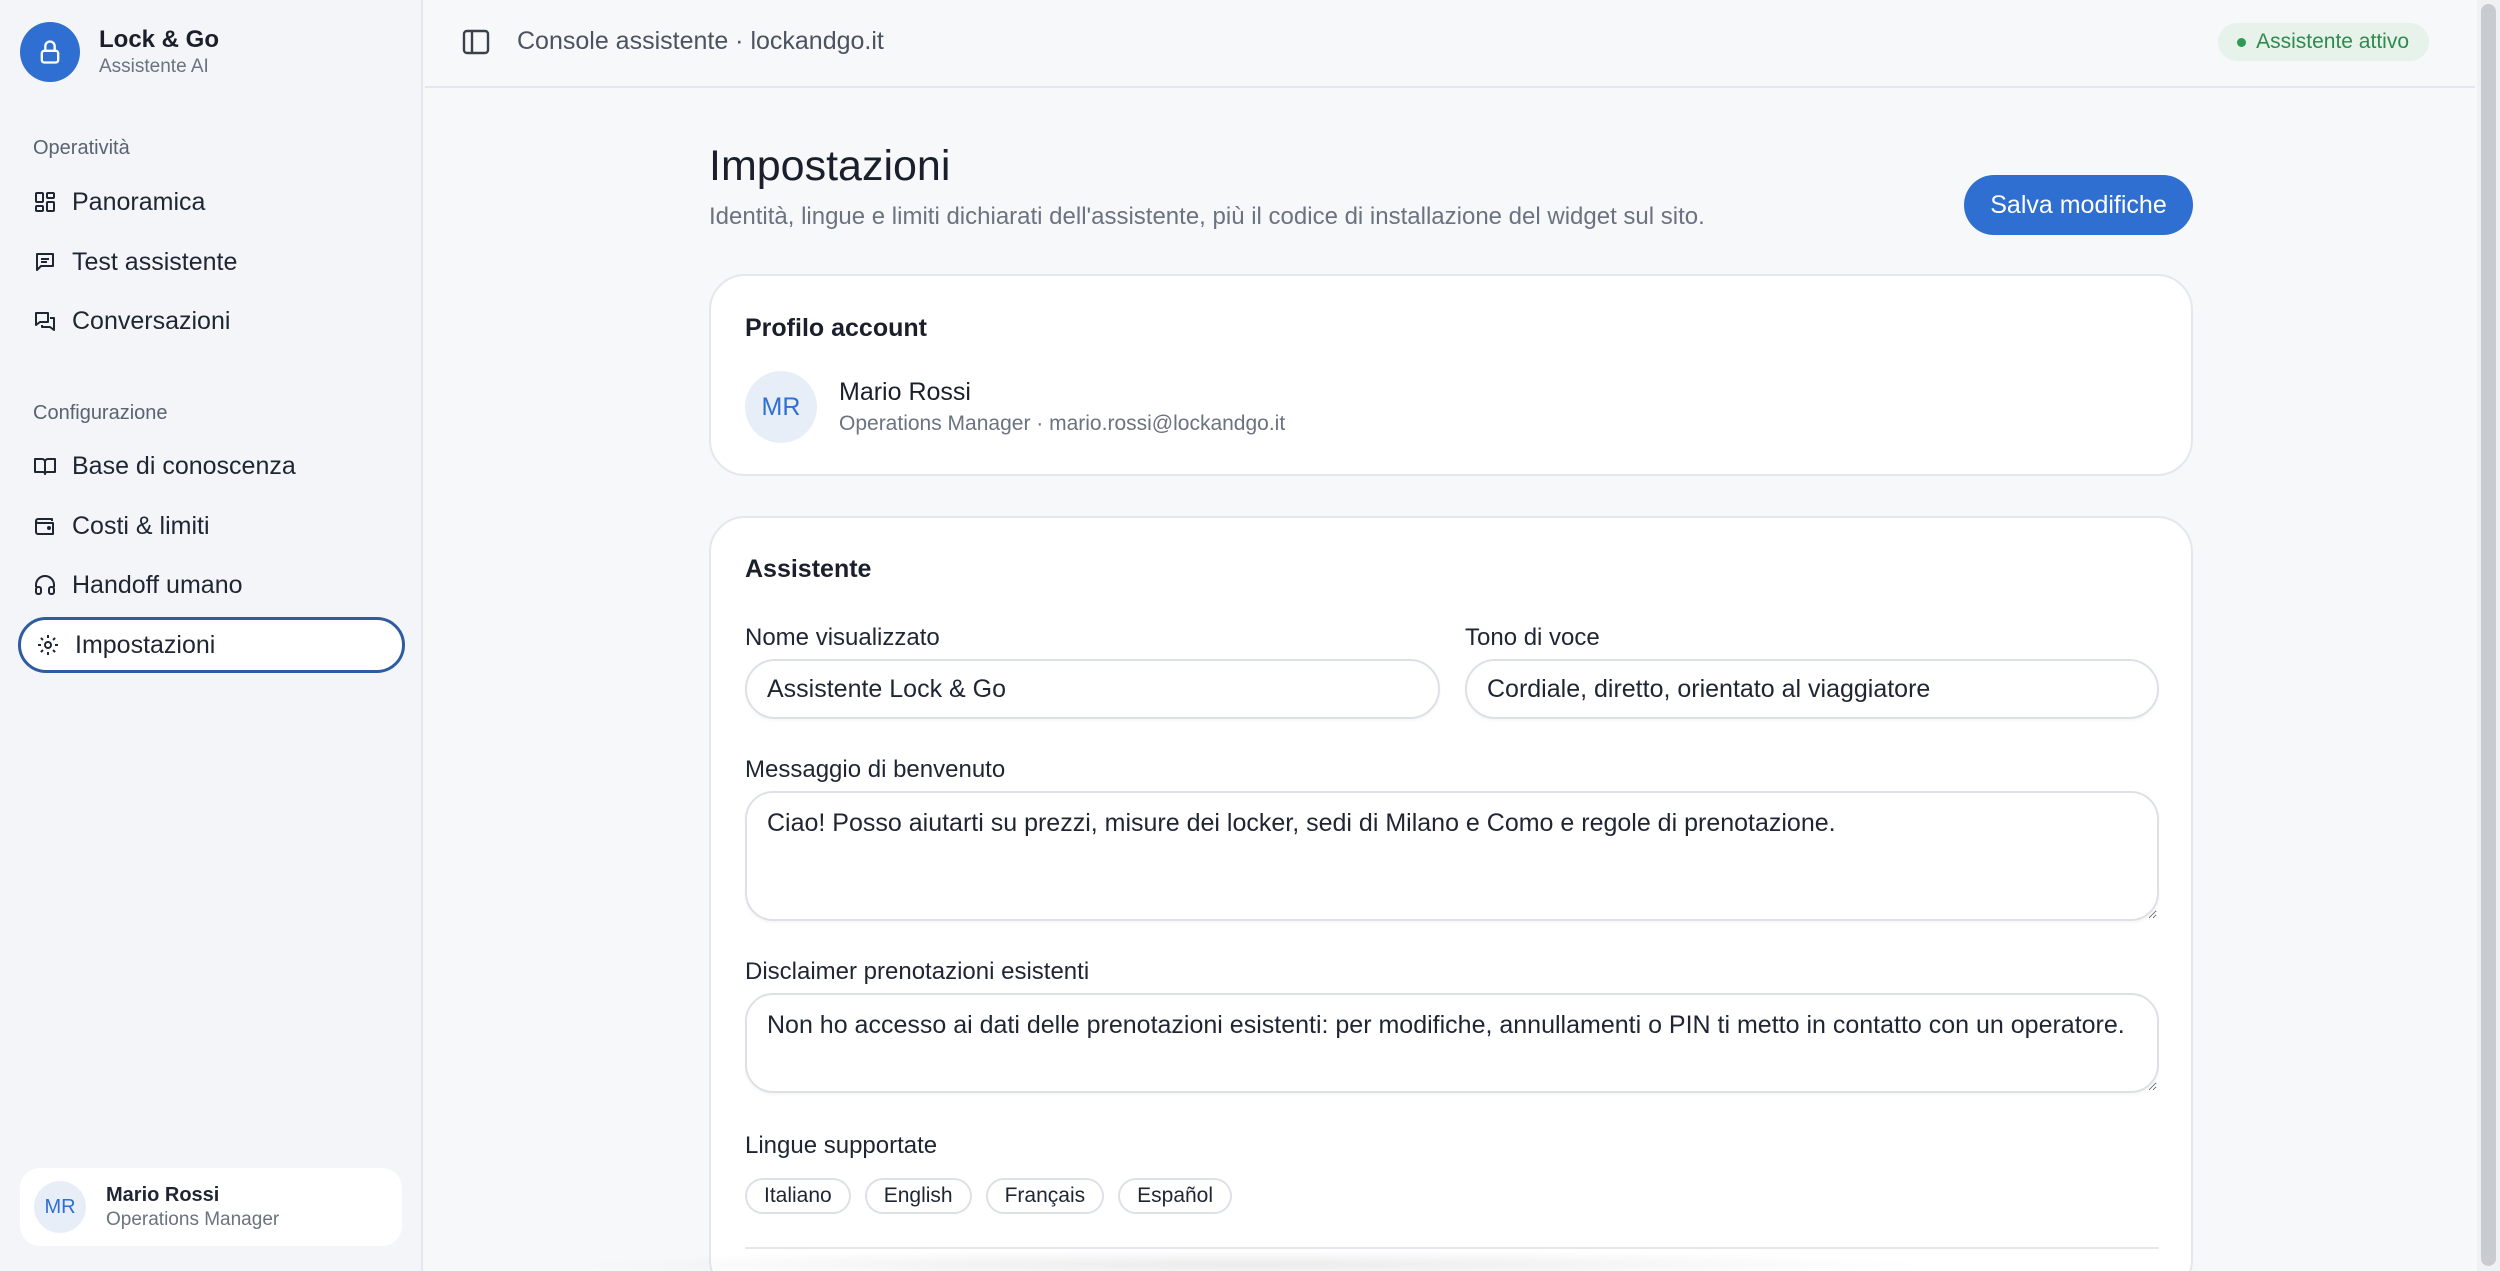  I want to click on display-name-label: Nome visualizzato, so click(842, 637).